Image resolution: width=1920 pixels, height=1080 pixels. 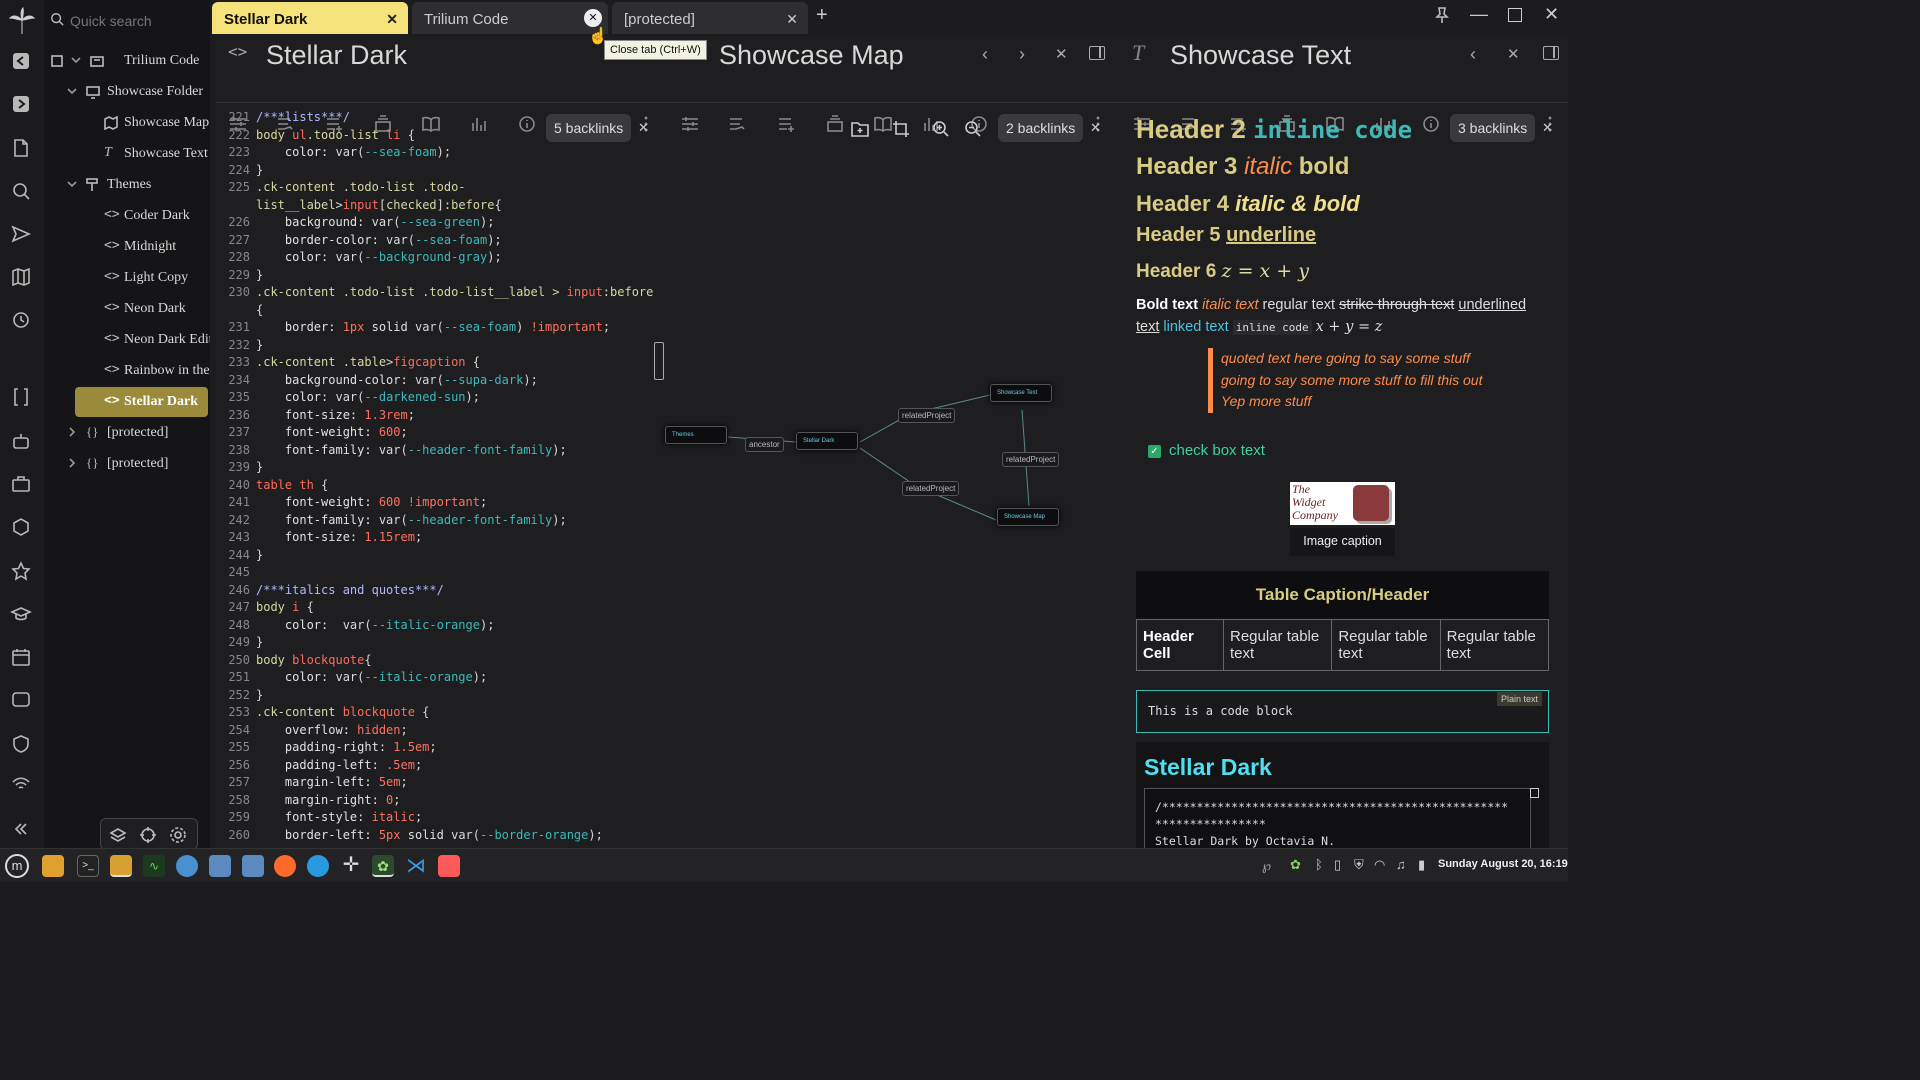 What do you see at coordinates (127, 371) in the screenshot?
I see `tree-item-rainbow: <> Rainbow in the` at bounding box center [127, 371].